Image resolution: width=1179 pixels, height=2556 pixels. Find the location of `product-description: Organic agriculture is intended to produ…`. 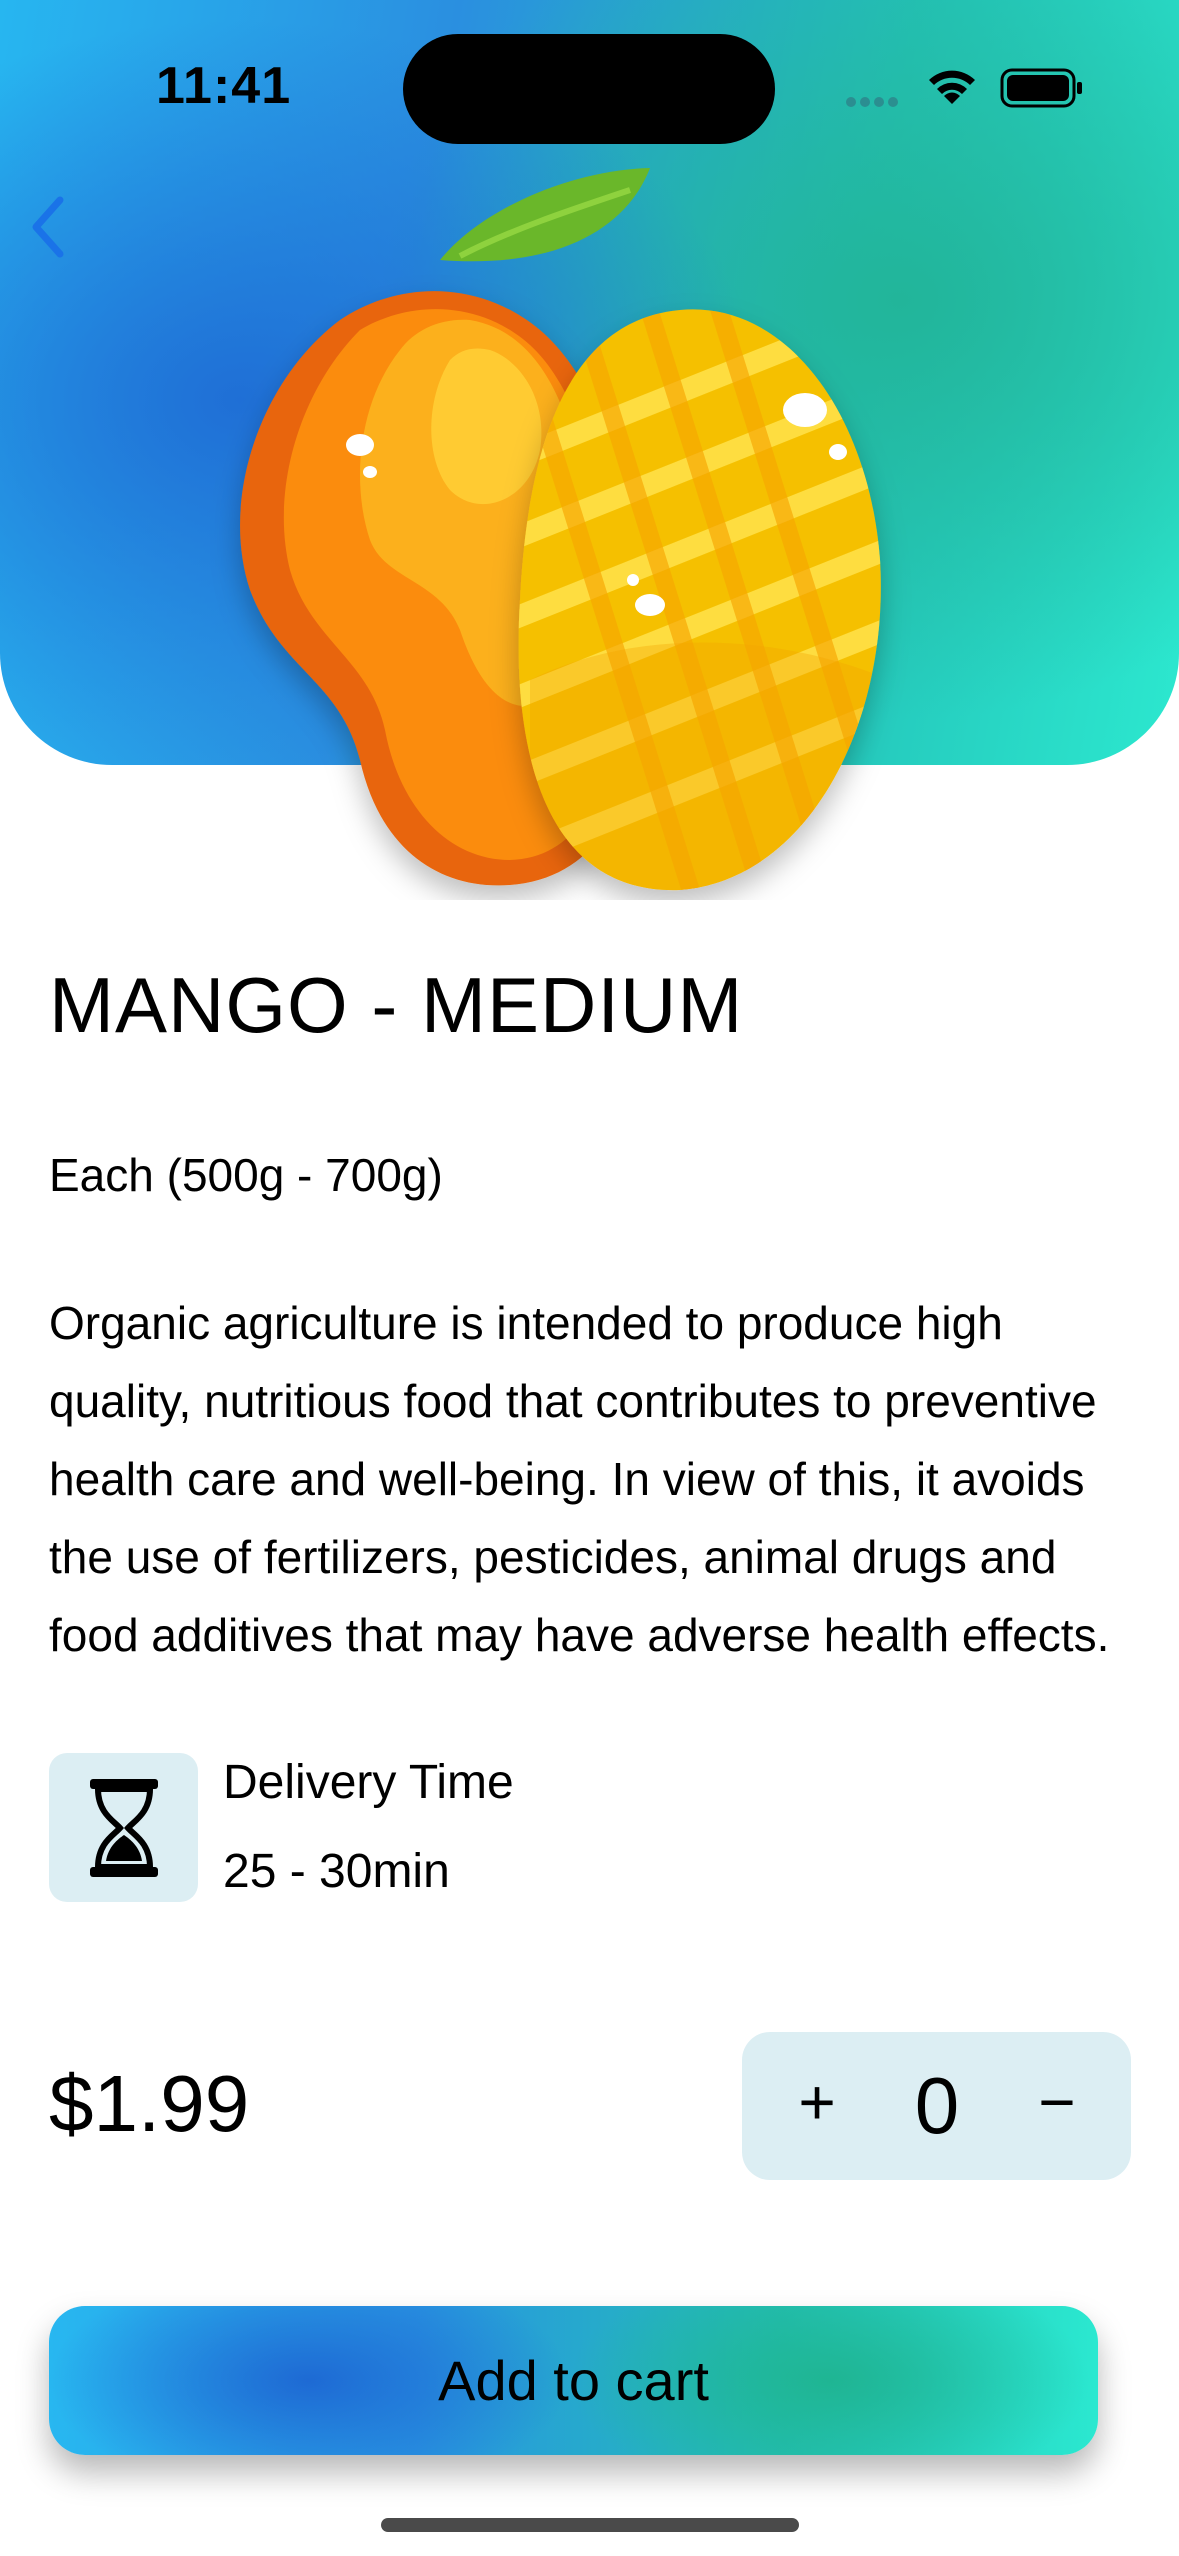

product-description: Organic agriculture is intended to produ… is located at coordinates (579, 1479).